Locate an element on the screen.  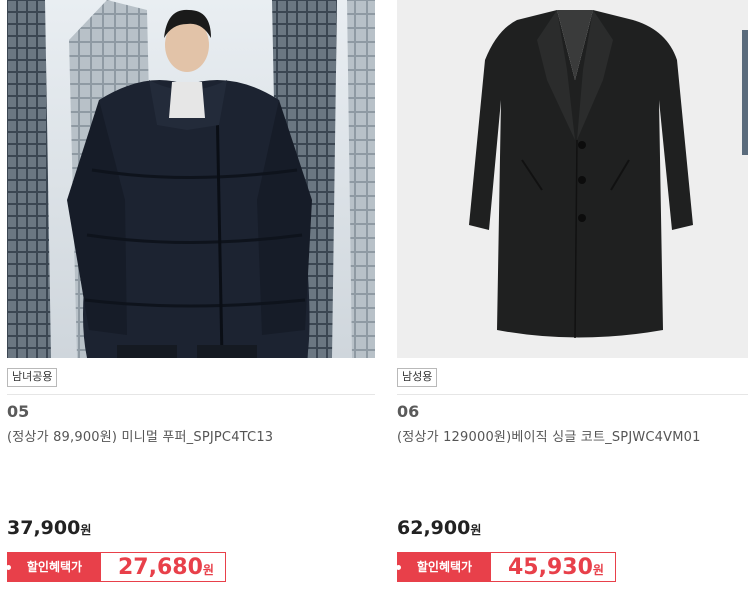
discount-price-box: 할인혜택가 45,930원 is located at coordinates (506, 568).